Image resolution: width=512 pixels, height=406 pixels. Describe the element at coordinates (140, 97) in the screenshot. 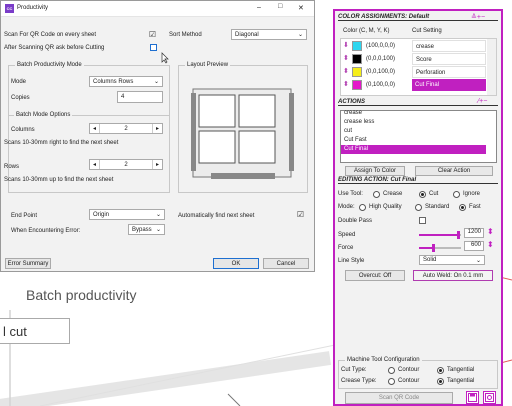

I see `copies-input: 4` at that location.